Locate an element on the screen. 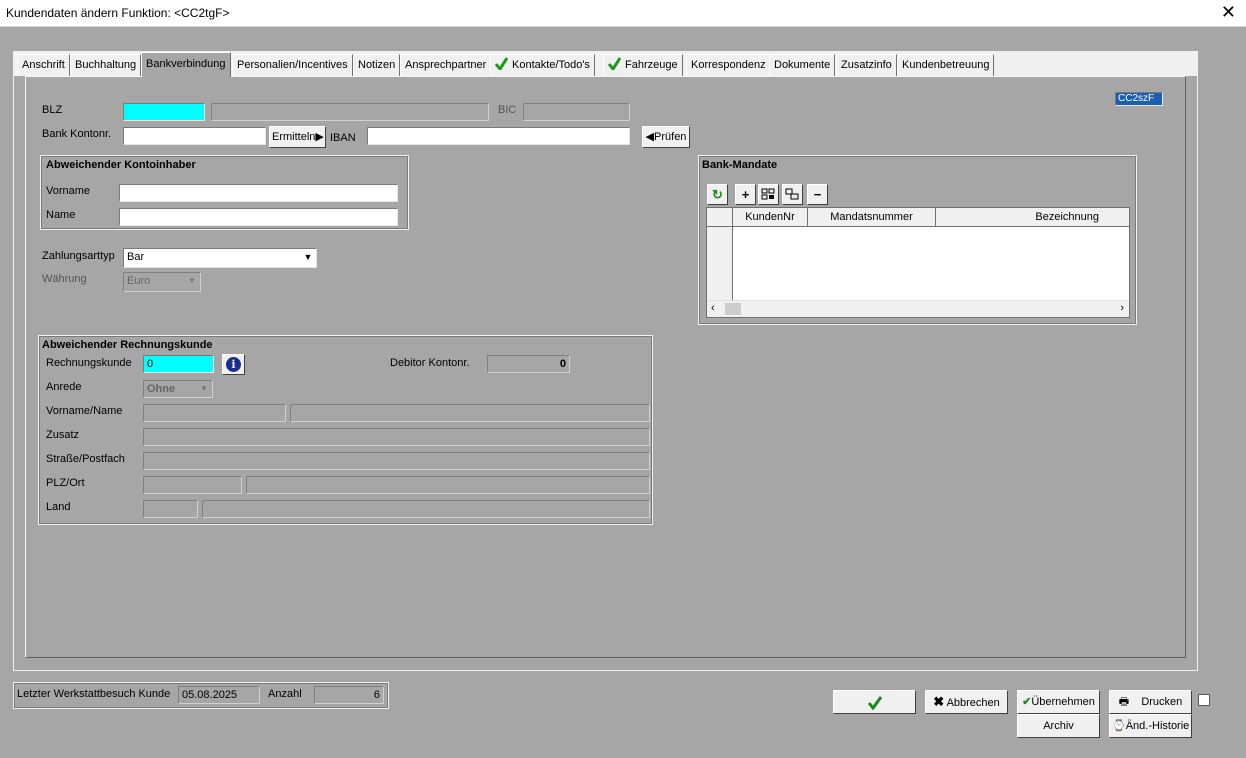  copy-grid-icon is located at coordinates (792, 194).